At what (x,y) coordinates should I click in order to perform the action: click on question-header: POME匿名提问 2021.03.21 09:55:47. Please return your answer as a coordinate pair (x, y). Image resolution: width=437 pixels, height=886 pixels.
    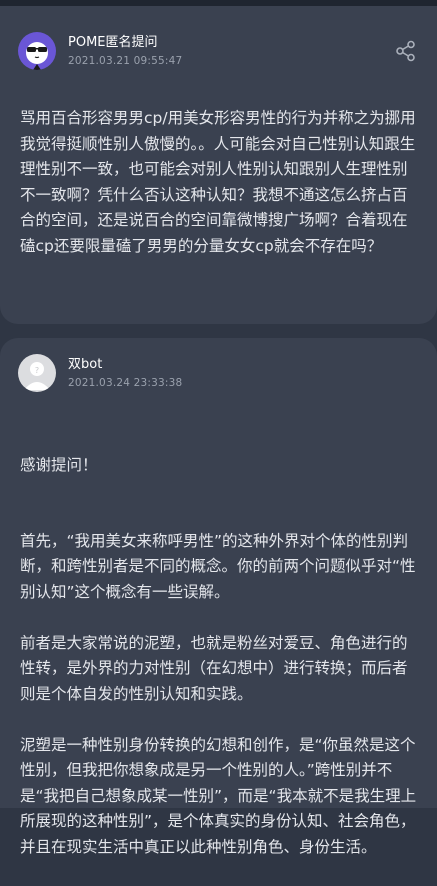
    Looking at the image, I should click on (100, 51).